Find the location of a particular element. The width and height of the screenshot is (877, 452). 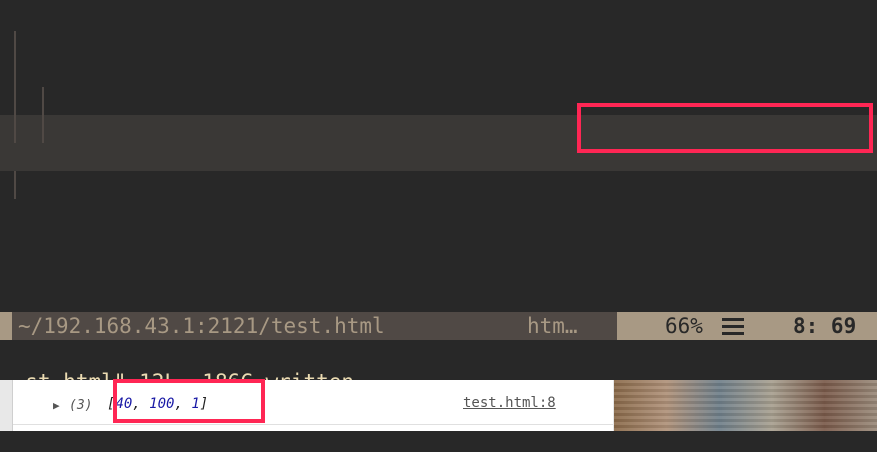

devtools-console: ▶ (3) [40, 100, 1] test.html:8 is located at coordinates (438, 405).